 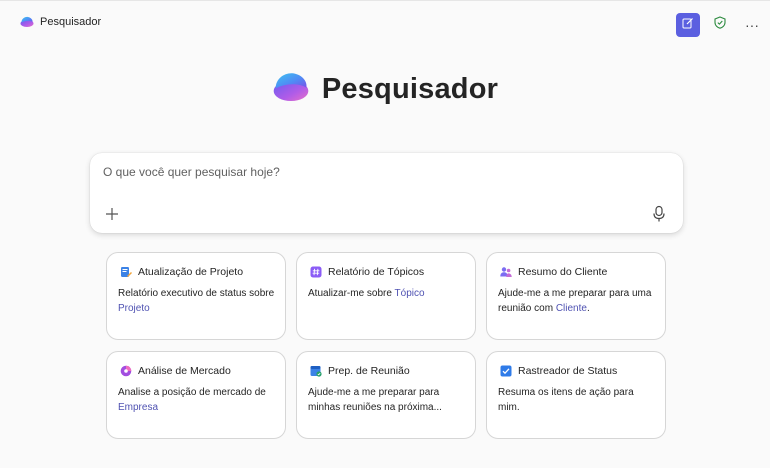 I want to click on brand: Pesquisador, so click(x=60, y=22).